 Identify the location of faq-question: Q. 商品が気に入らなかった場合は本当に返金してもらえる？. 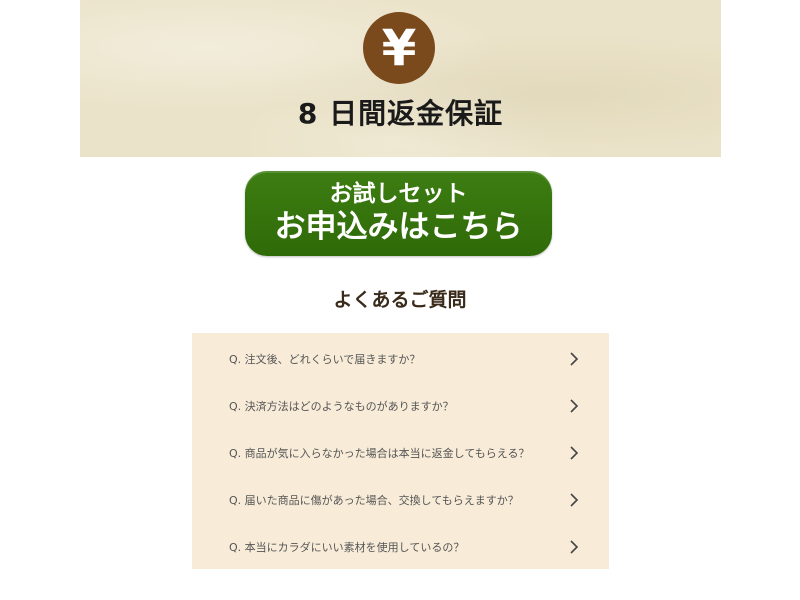
(379, 453).